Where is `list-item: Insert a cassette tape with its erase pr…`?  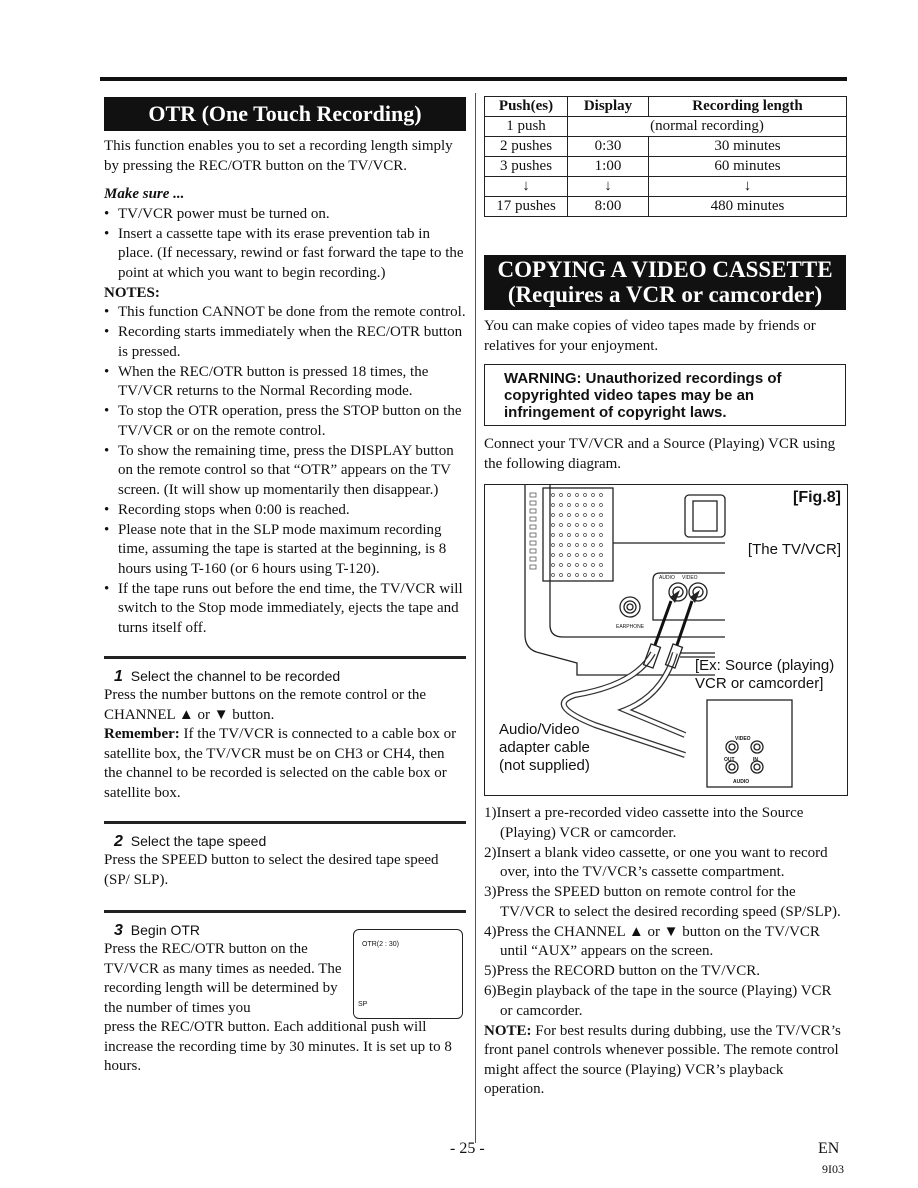
list-item: Insert a cassette tape with its erase pr… is located at coordinates (285, 254).